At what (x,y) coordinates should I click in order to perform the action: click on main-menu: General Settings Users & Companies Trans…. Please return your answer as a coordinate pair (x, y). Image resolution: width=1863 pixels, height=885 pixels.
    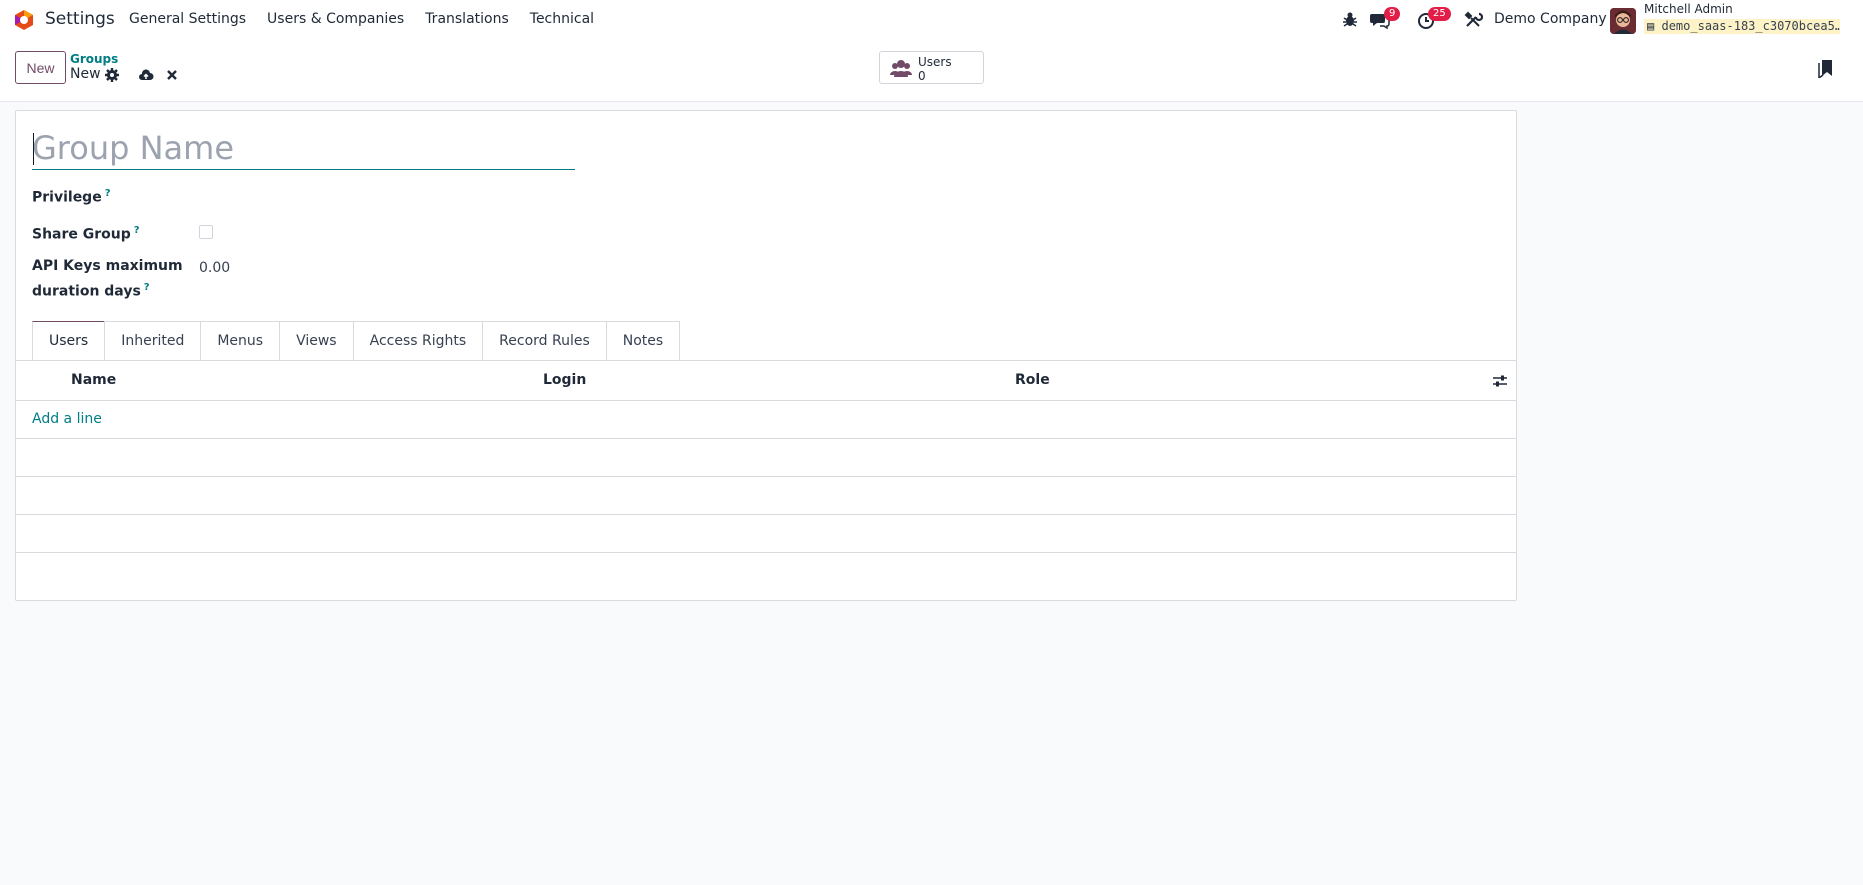
    Looking at the image, I should click on (372, 19).